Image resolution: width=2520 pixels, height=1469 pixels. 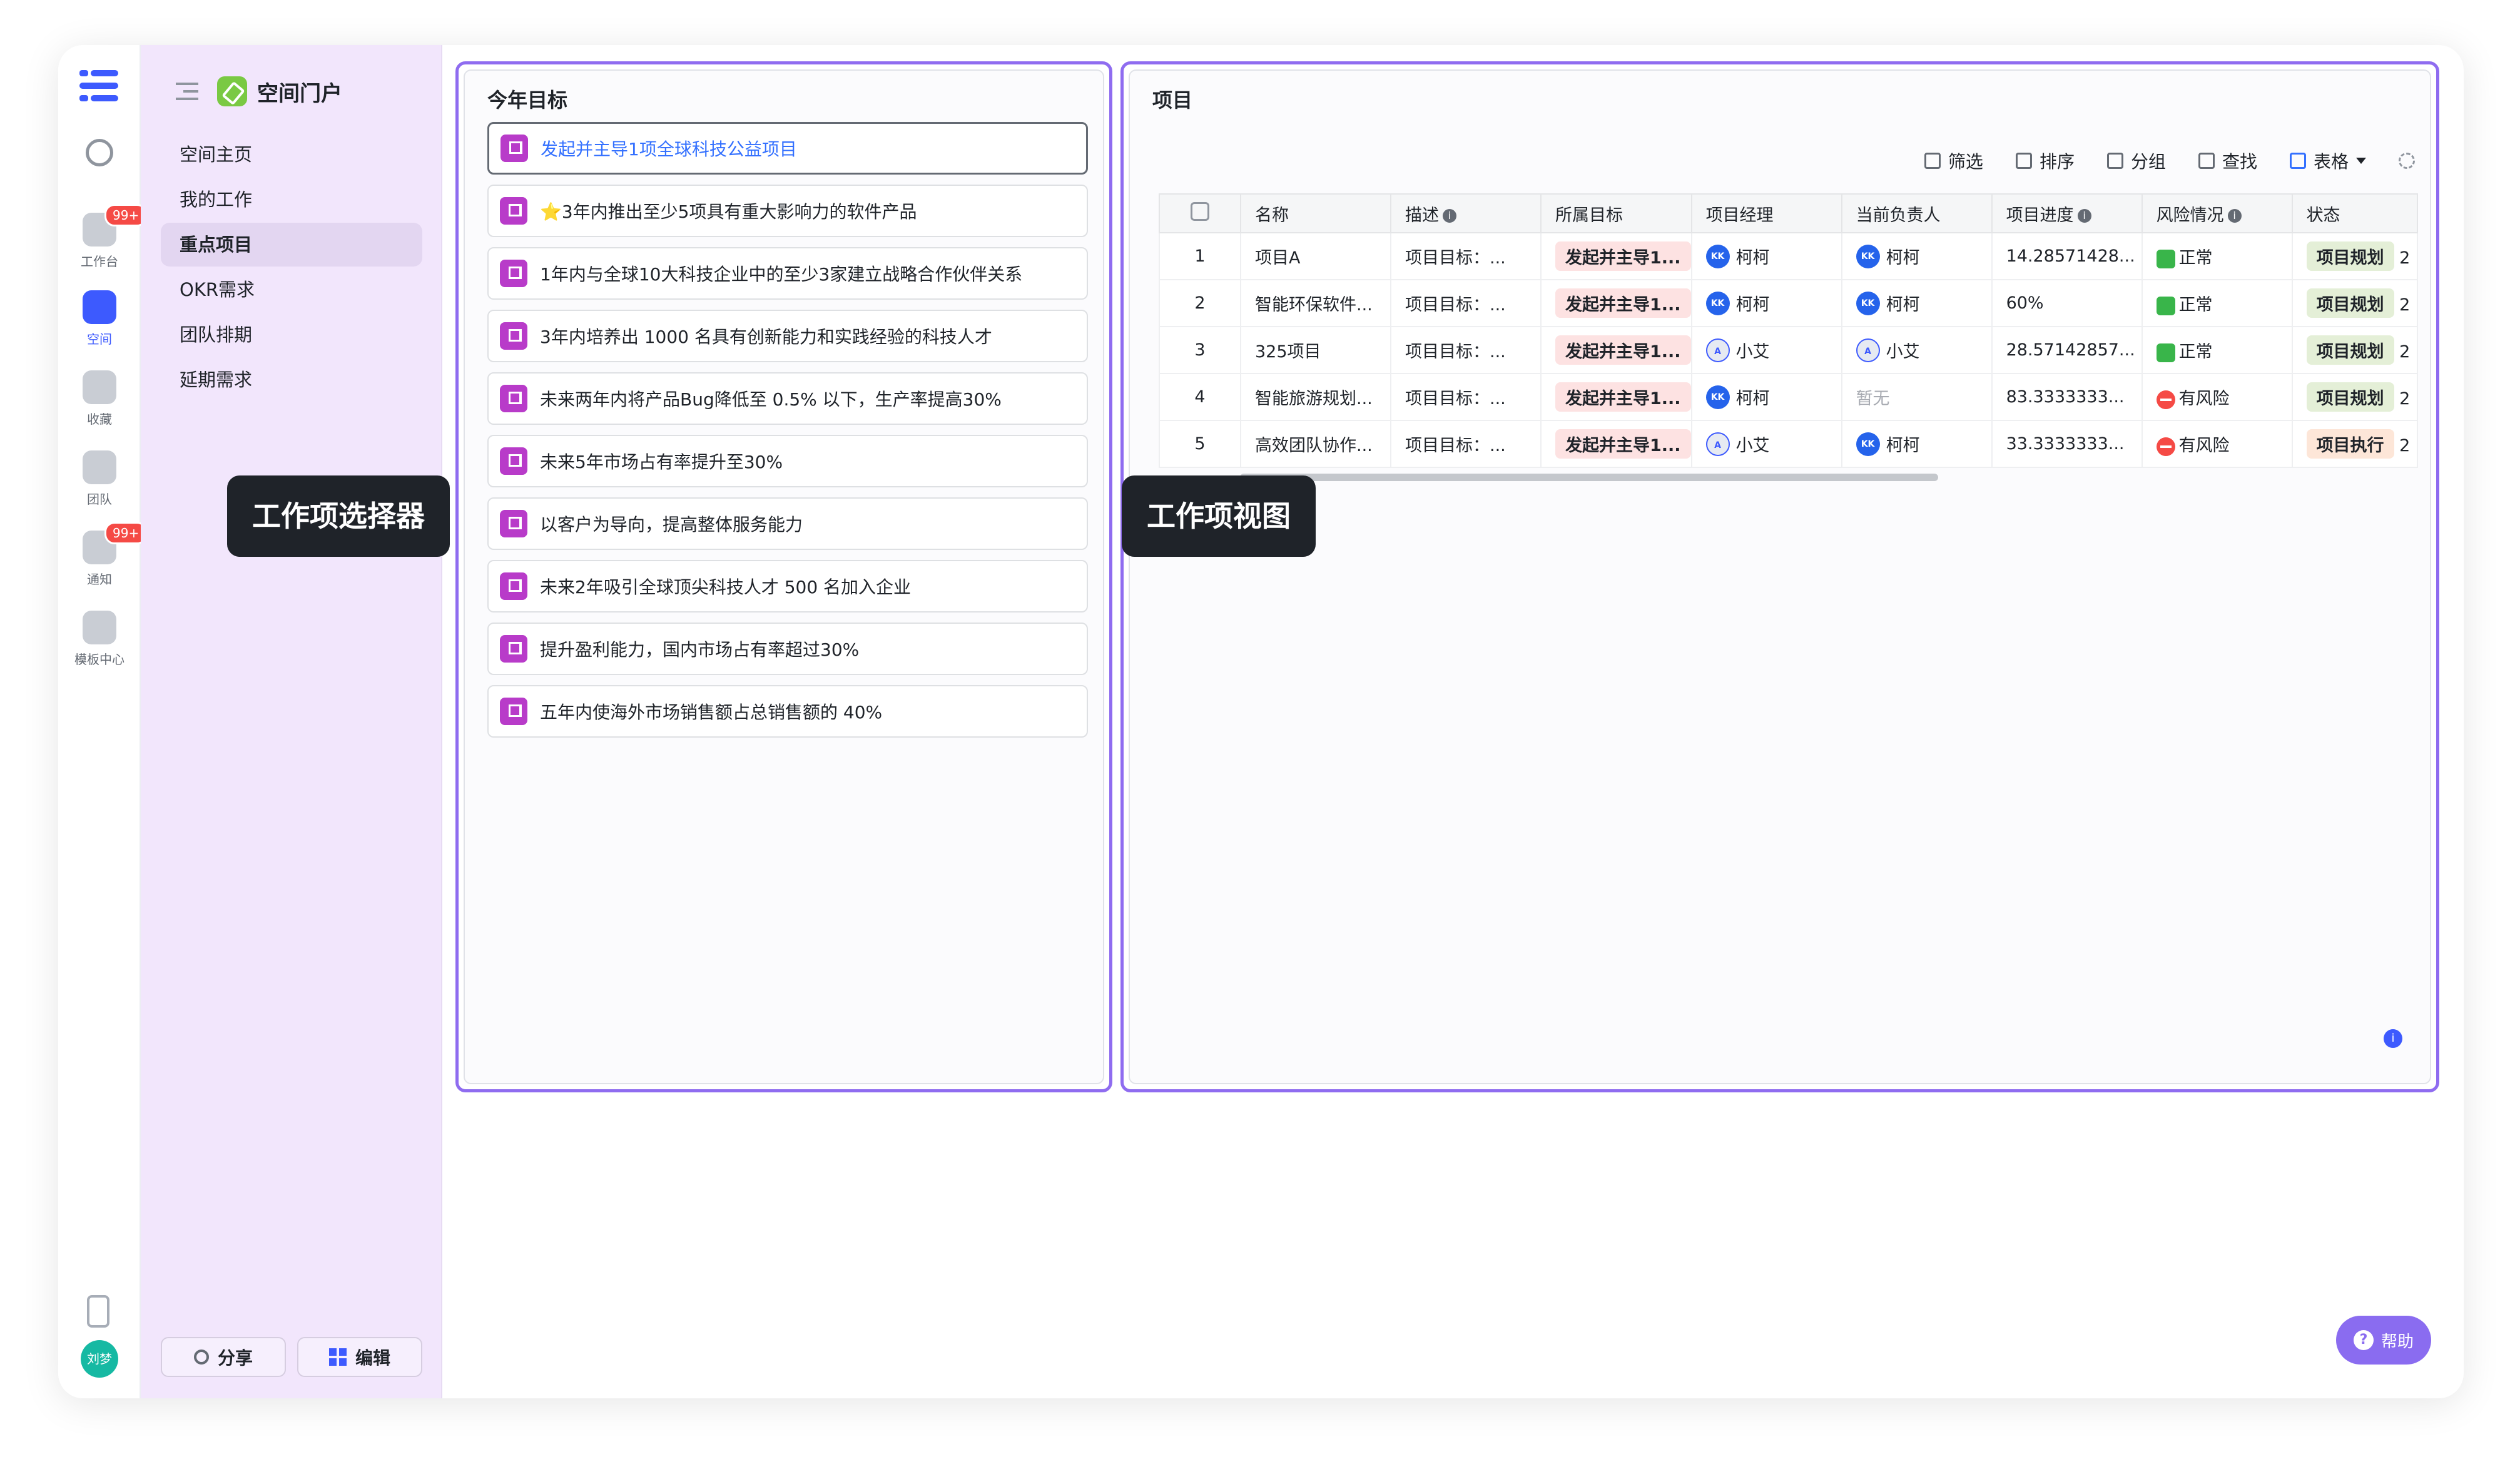 What do you see at coordinates (787, 649) in the screenshot?
I see `goal-item: 提升盈利能力，国内市场占有率超过30%` at bounding box center [787, 649].